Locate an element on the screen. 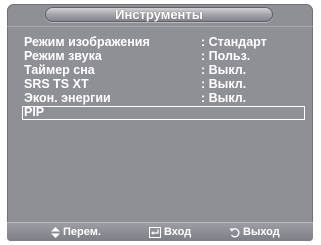 This screenshot has width=321, height=245. title-divider is located at coordinates (160, 26).